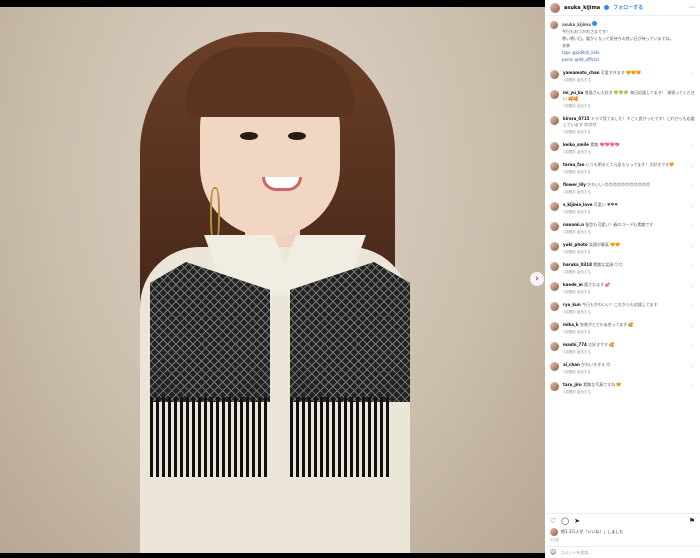  I want to click on commenter-username: mashi_774, so click(575, 344).